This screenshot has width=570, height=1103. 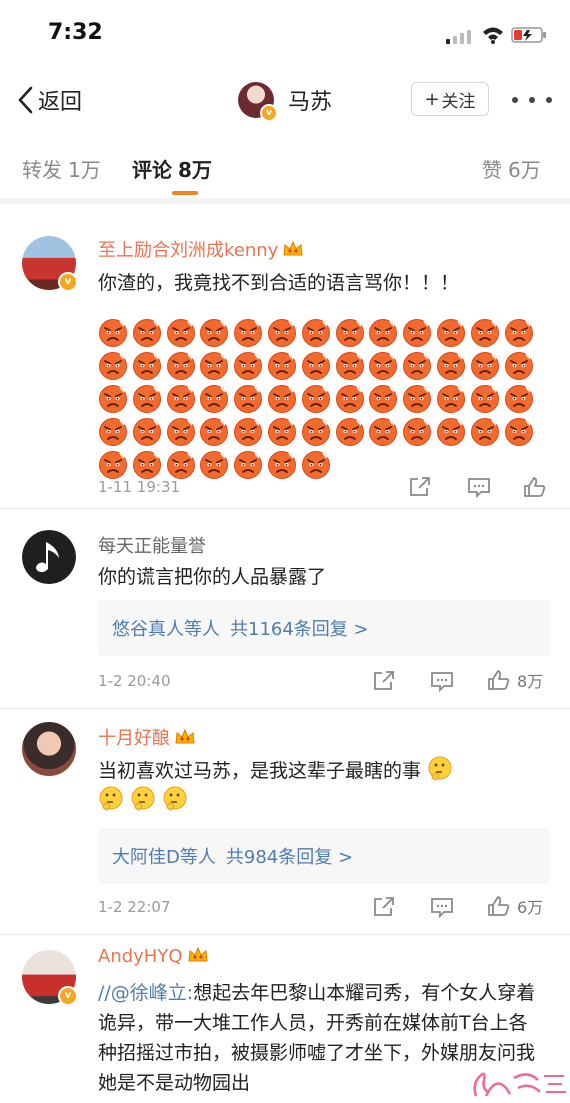 I want to click on comment-time: 1-11 19:31, so click(x=139, y=487).